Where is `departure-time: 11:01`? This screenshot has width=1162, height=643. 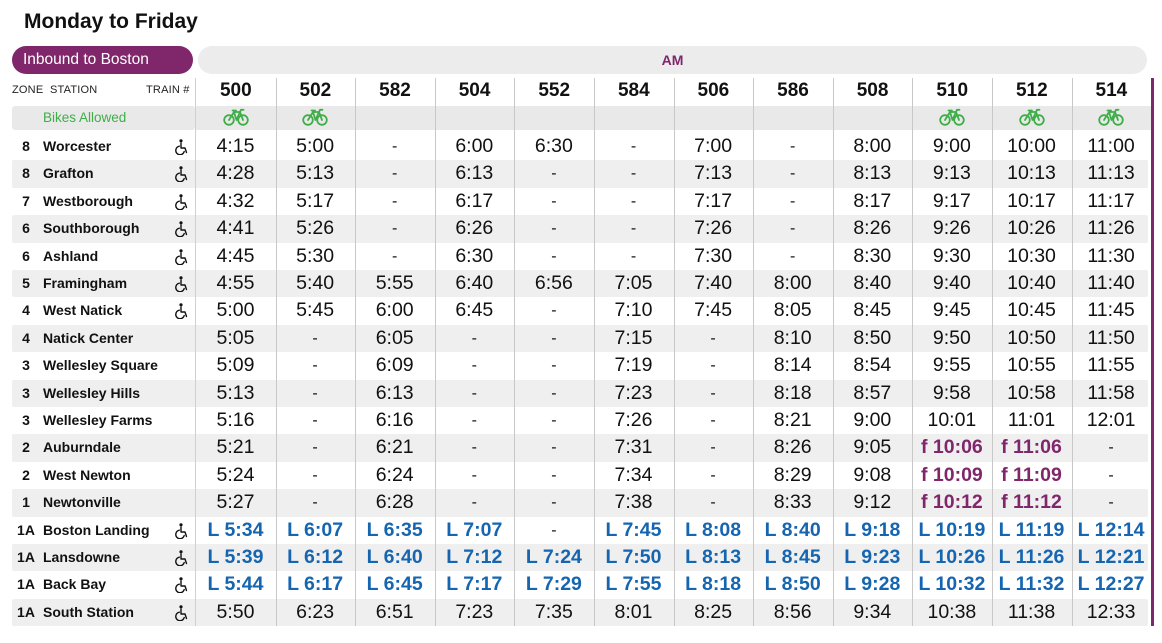 departure-time: 11:01 is located at coordinates (1031, 420).